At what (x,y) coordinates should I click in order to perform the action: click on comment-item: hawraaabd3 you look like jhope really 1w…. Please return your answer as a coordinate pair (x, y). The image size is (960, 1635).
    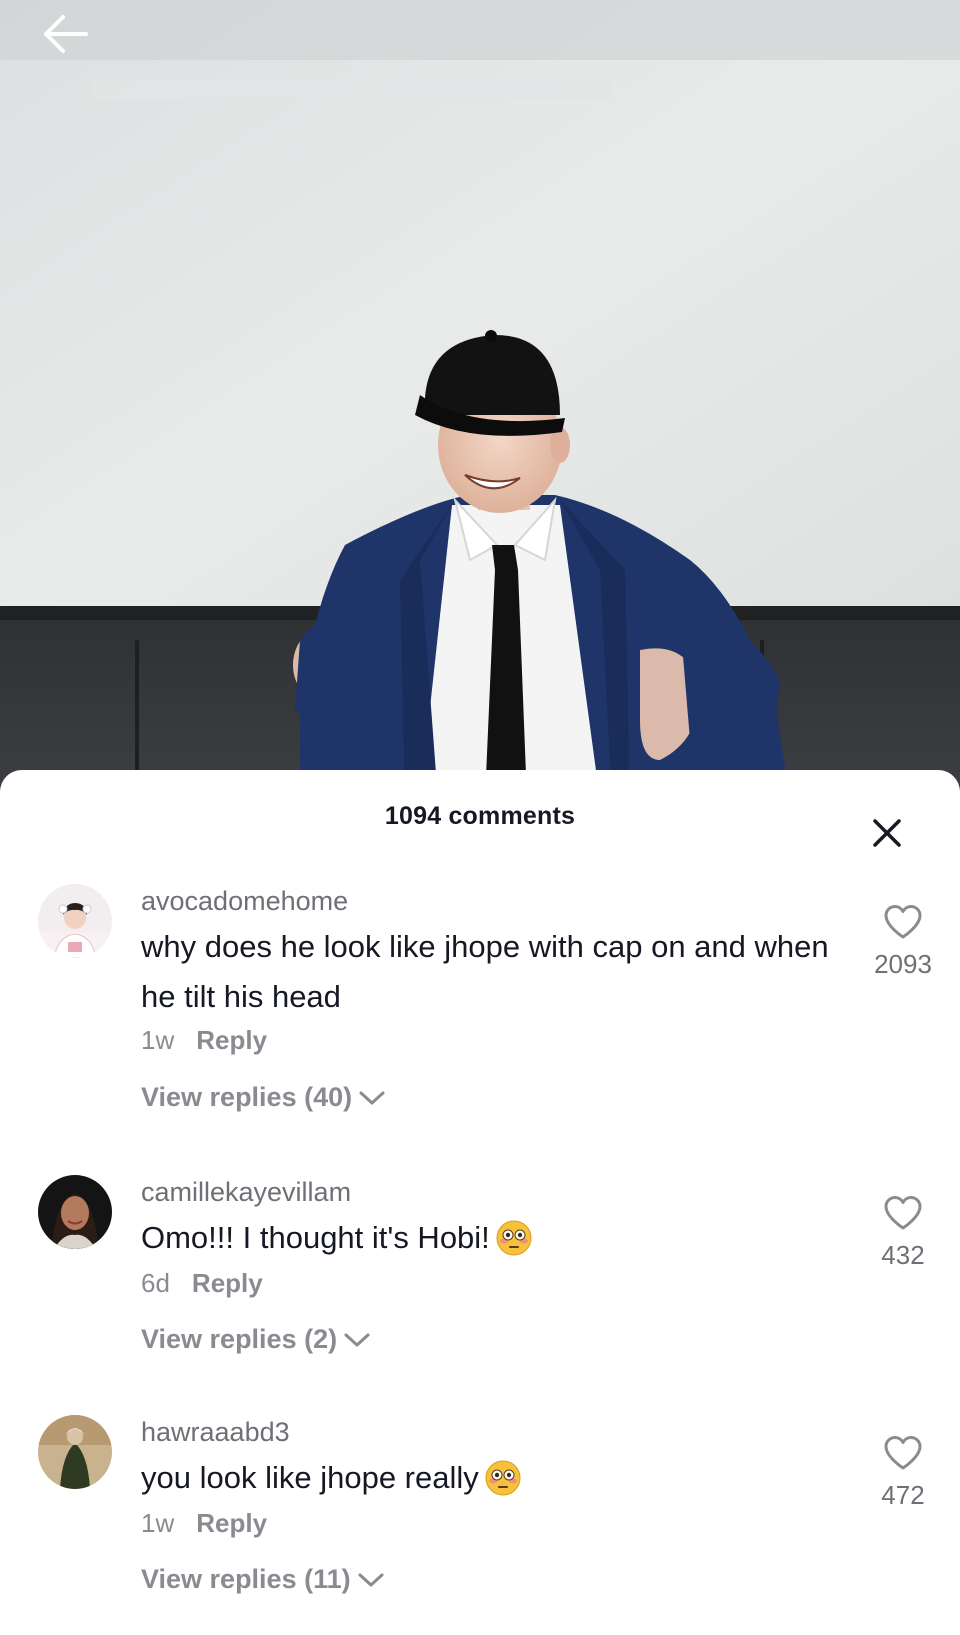
    Looking at the image, I should click on (480, 1525).